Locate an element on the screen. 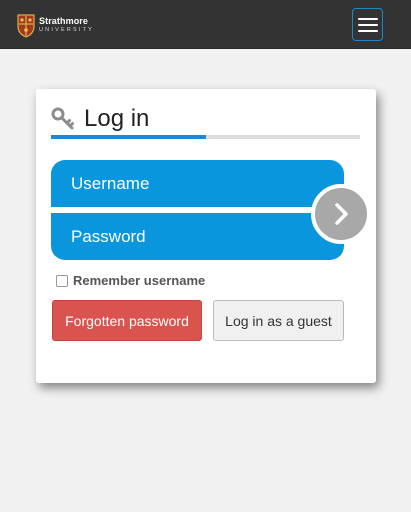 This screenshot has height=512, width=411. logo-subtitle: UNIVERSITY is located at coordinates (67, 30).